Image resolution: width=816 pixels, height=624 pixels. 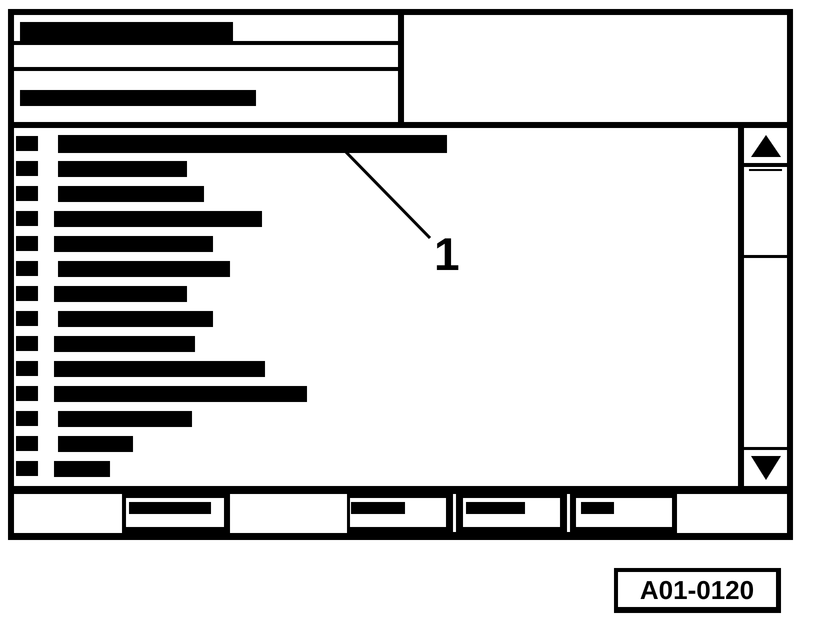 I want to click on scroll-down-button, so click(x=765, y=468).